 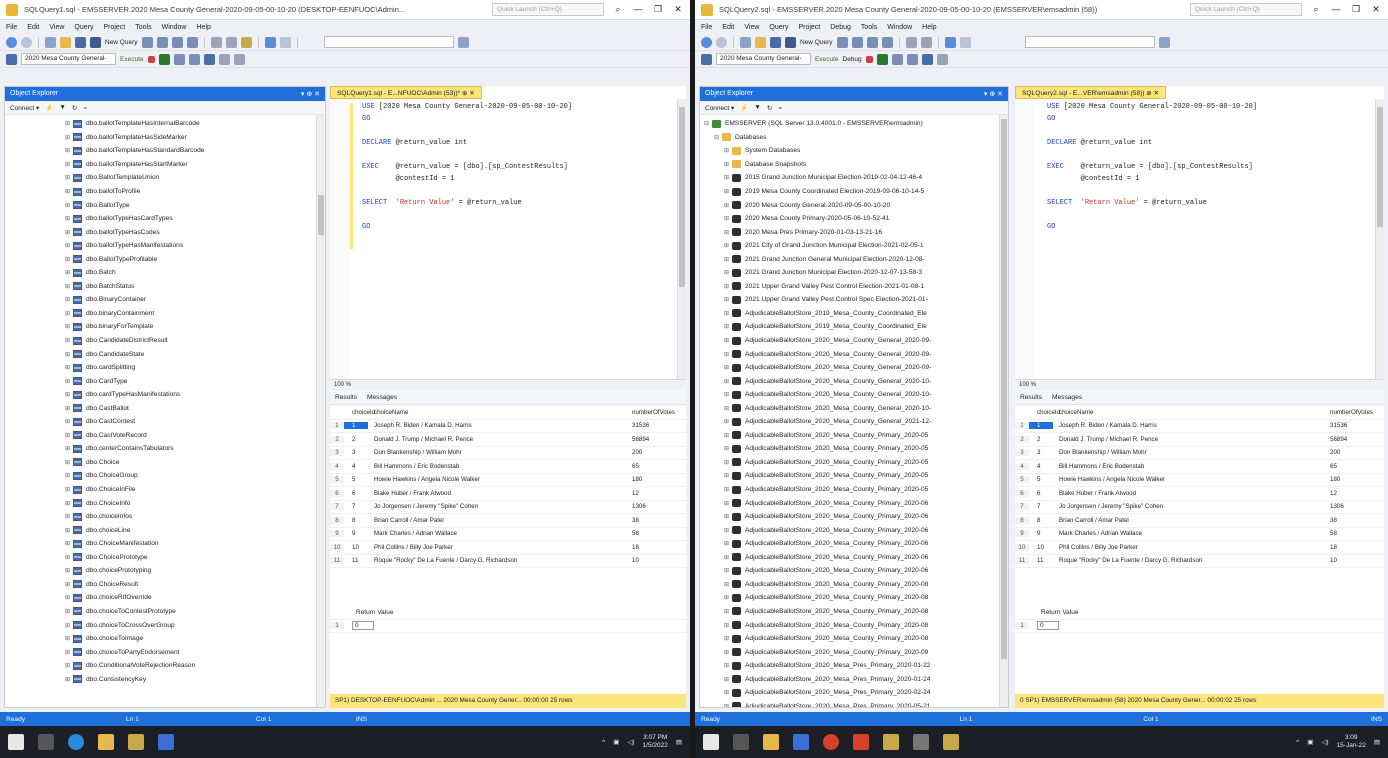 I want to click on cell-choicename: Phil Collins / Billy Joe Parker, so click(x=1189, y=547).